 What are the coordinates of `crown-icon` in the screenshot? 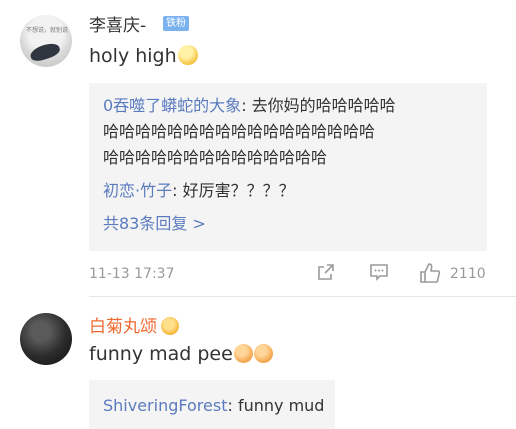 It's located at (170, 326).